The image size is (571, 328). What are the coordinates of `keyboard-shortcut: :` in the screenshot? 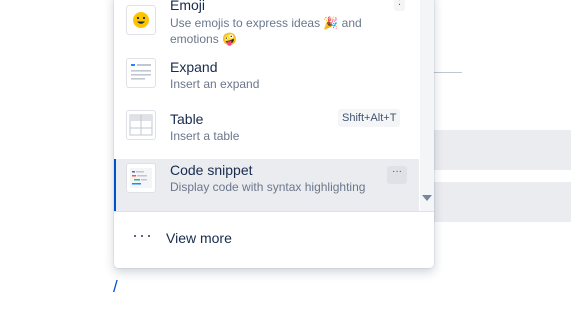 It's located at (400, 5).